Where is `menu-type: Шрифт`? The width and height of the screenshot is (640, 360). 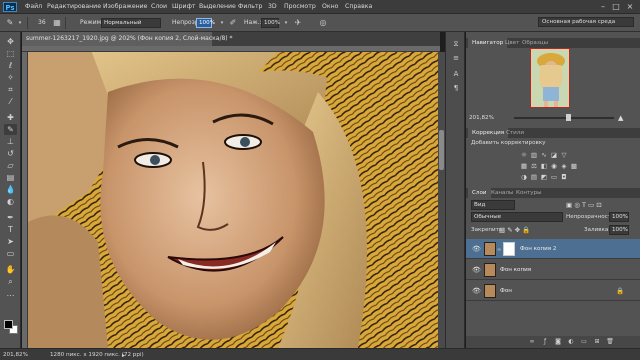
menu-type: Шрифт is located at coordinates (183, 6).